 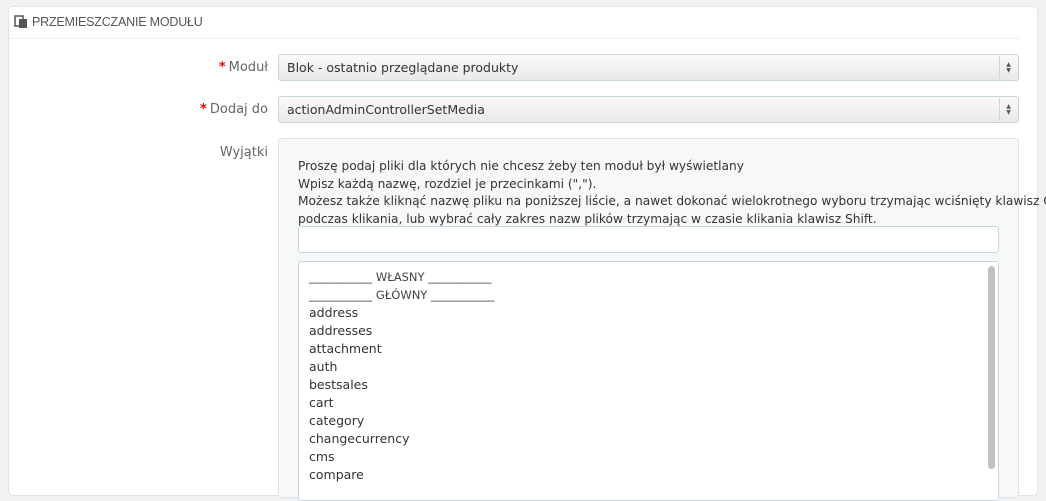 I want to click on paste-icon, so click(x=21, y=22).